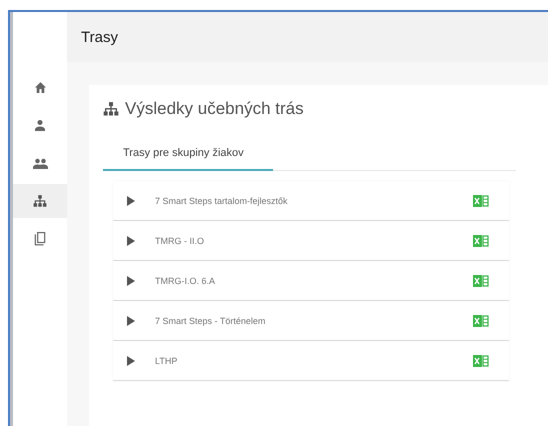 The height and width of the screenshot is (426, 548). I want to click on sidebar-item, so click(40, 201).